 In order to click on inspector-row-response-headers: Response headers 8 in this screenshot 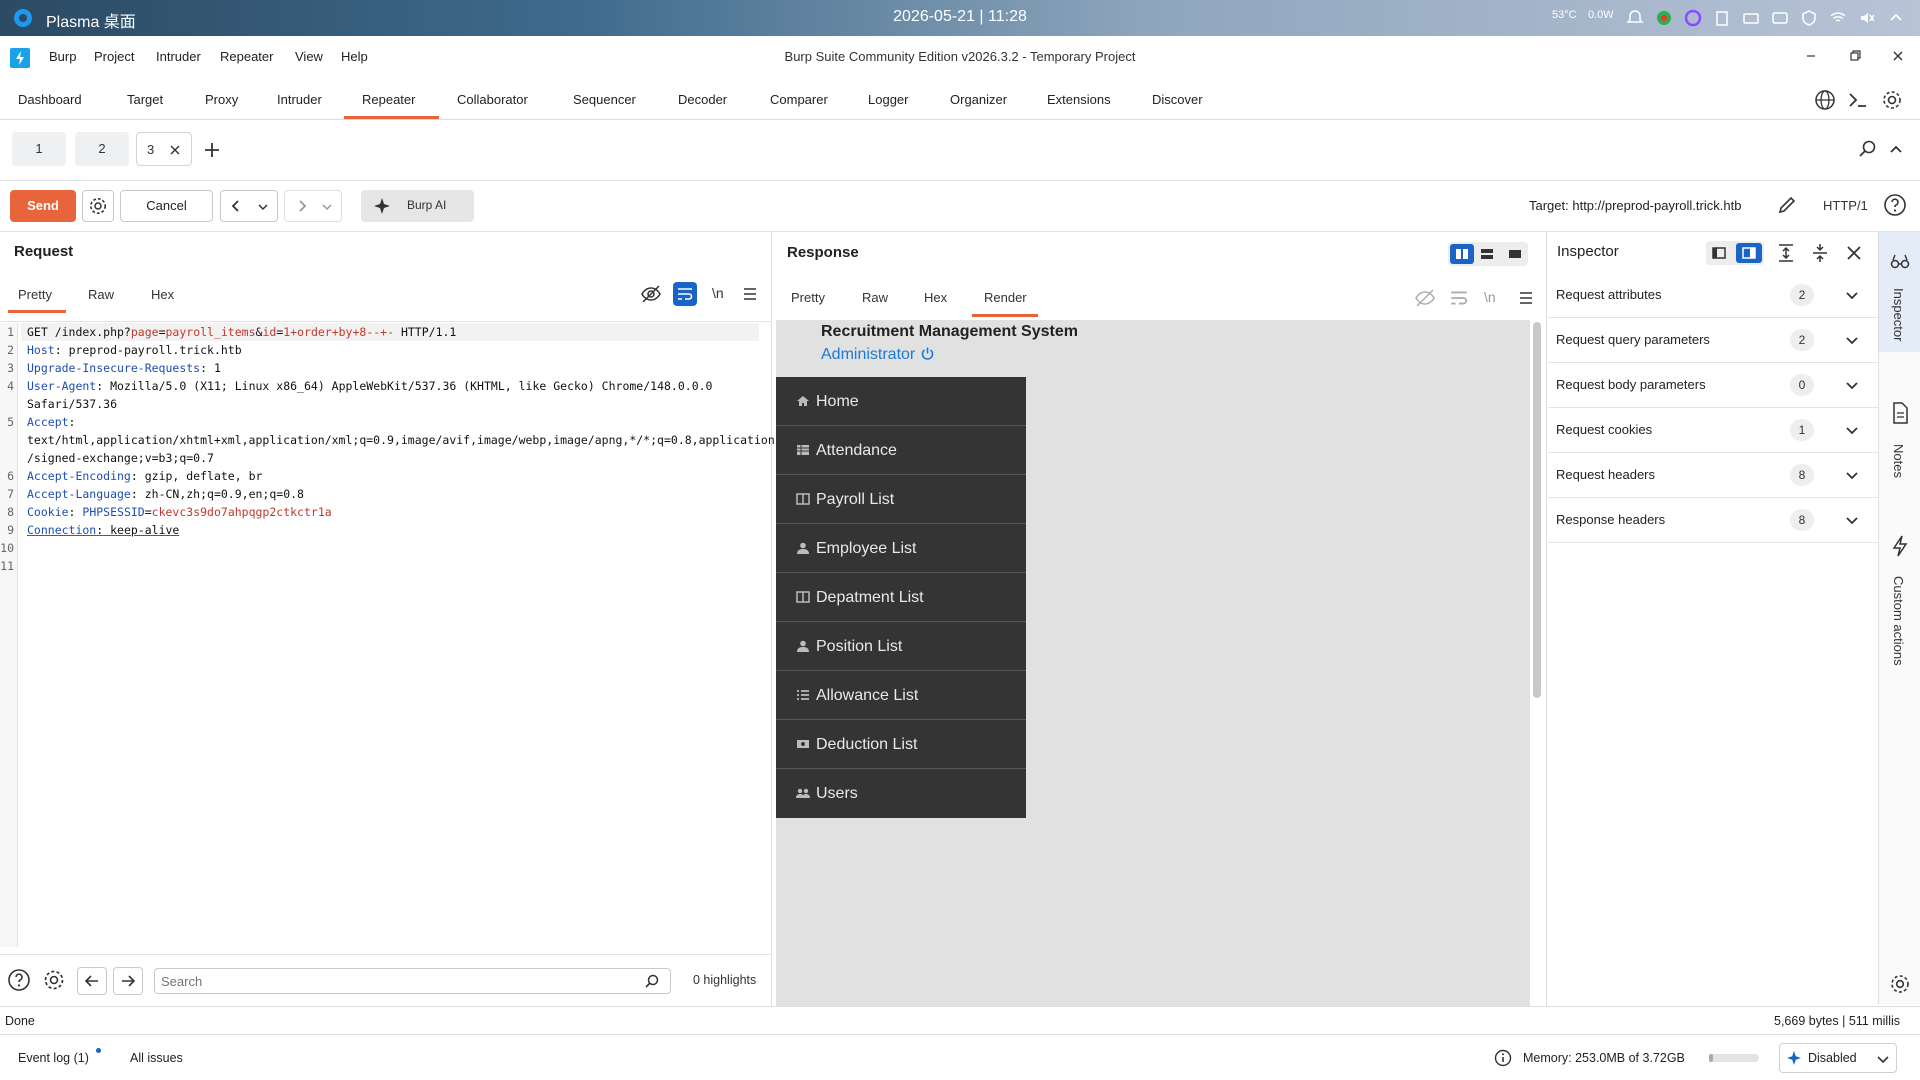, I will do `click(1713, 520)`.